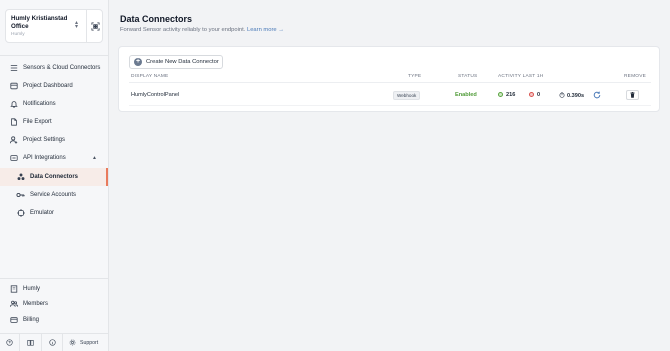  I want to click on latency-value: 0.390s, so click(576, 96).